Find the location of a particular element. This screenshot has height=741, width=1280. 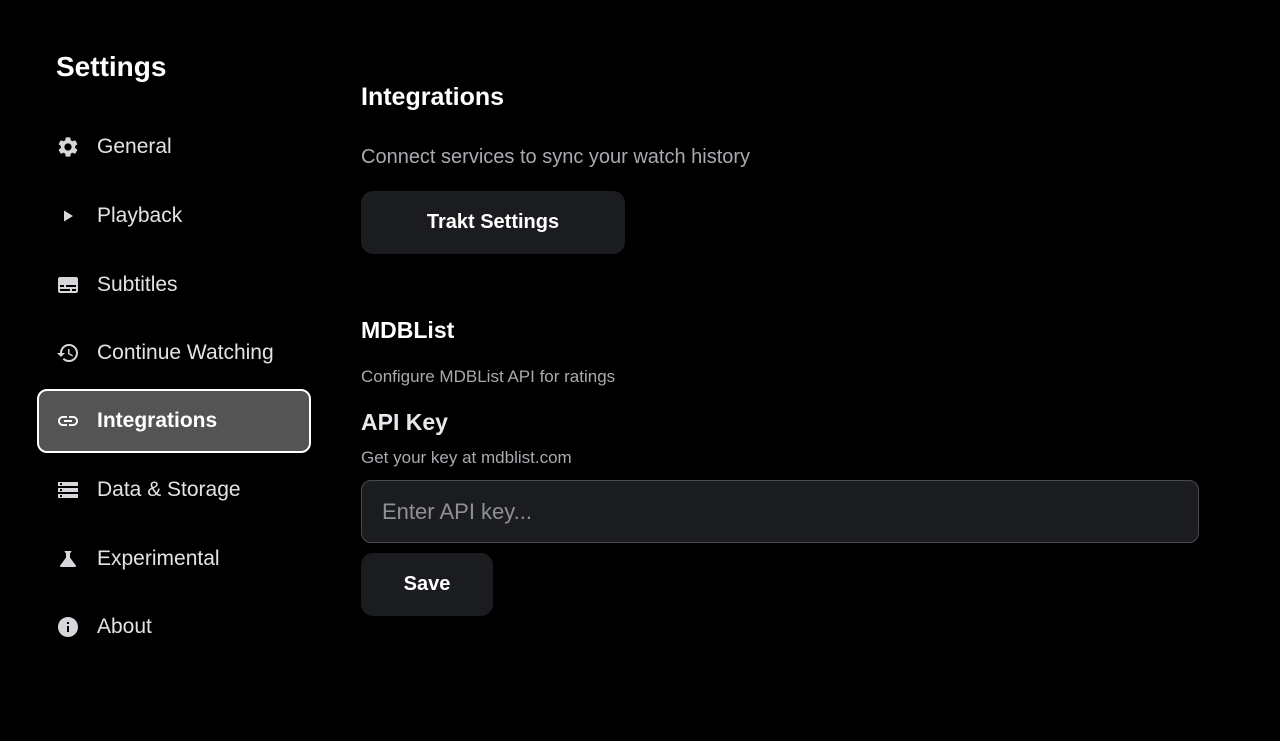

api-key-label: API Key is located at coordinates (404, 422).